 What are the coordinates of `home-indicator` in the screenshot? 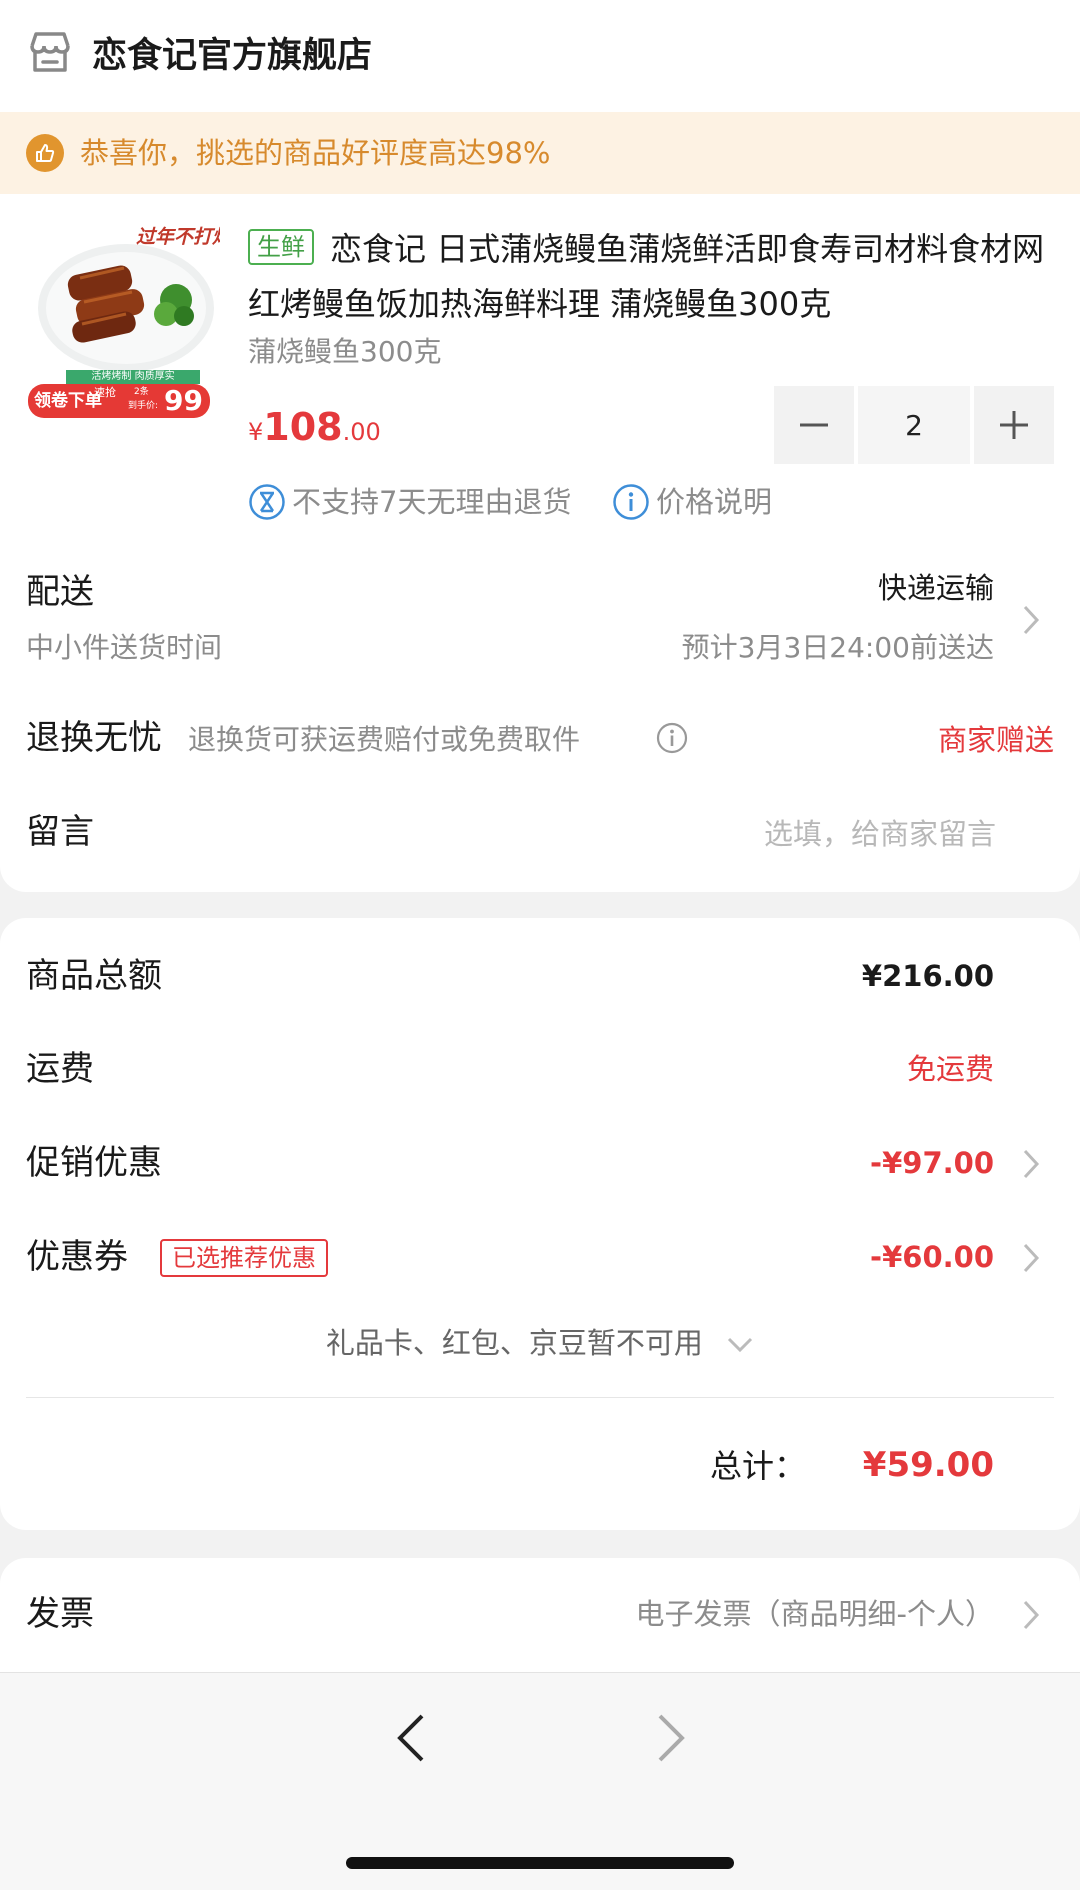 It's located at (540, 1863).